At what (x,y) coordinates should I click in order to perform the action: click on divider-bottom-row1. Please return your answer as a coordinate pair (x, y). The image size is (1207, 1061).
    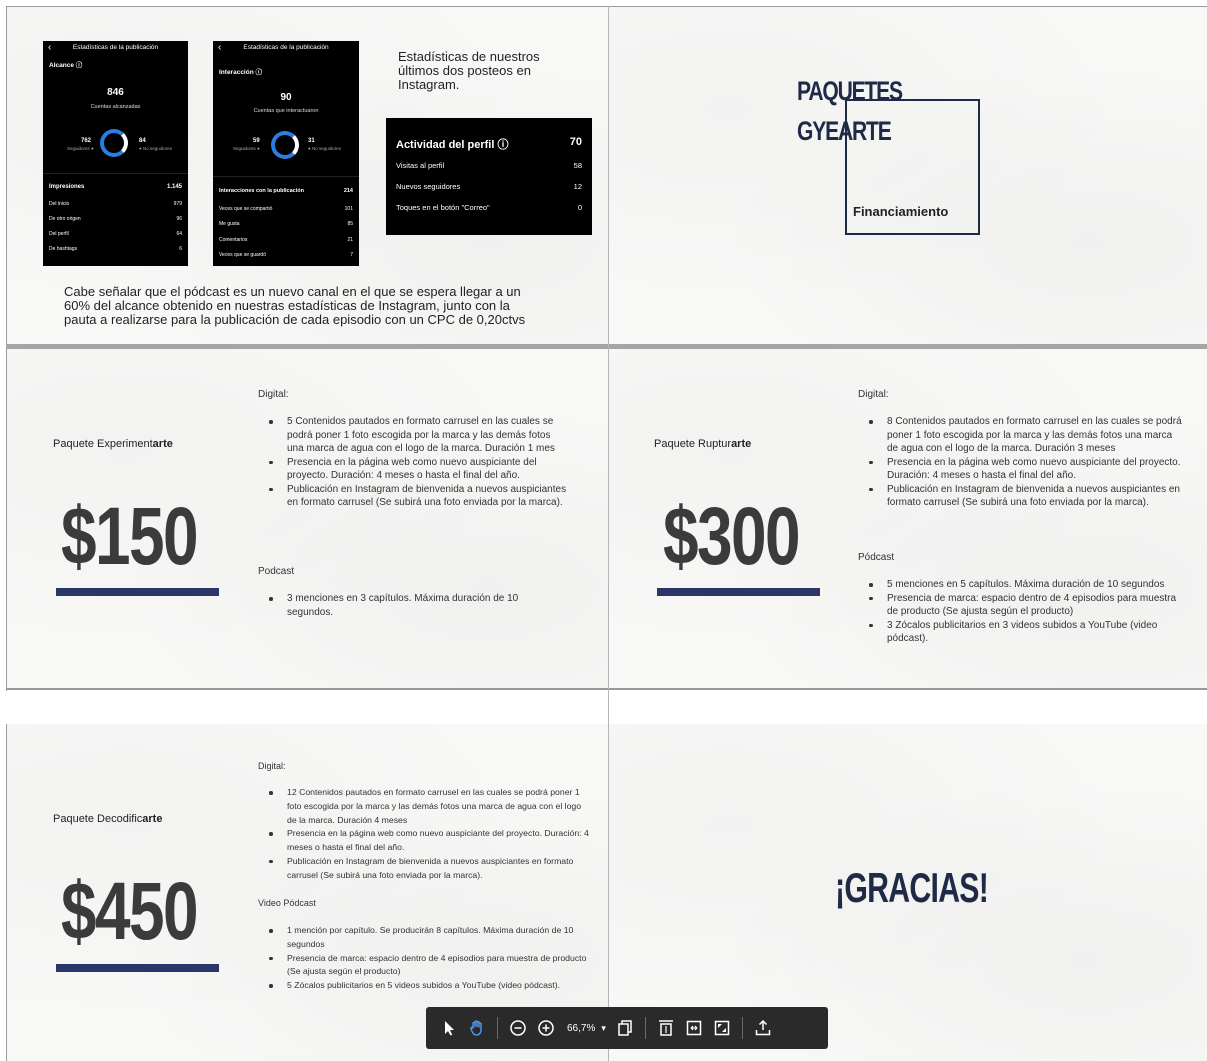
    Looking at the image, I should click on (606, 689).